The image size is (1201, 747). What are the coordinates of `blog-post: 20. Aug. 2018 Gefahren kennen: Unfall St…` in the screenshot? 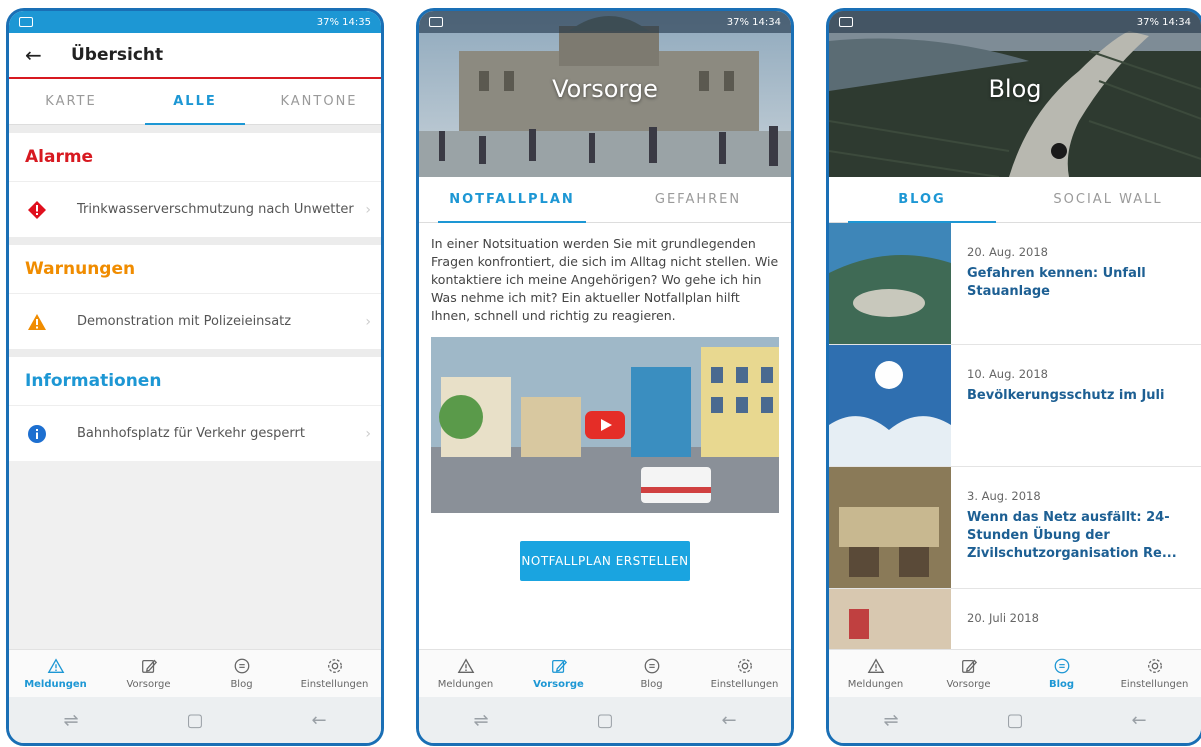 It's located at (1015, 284).